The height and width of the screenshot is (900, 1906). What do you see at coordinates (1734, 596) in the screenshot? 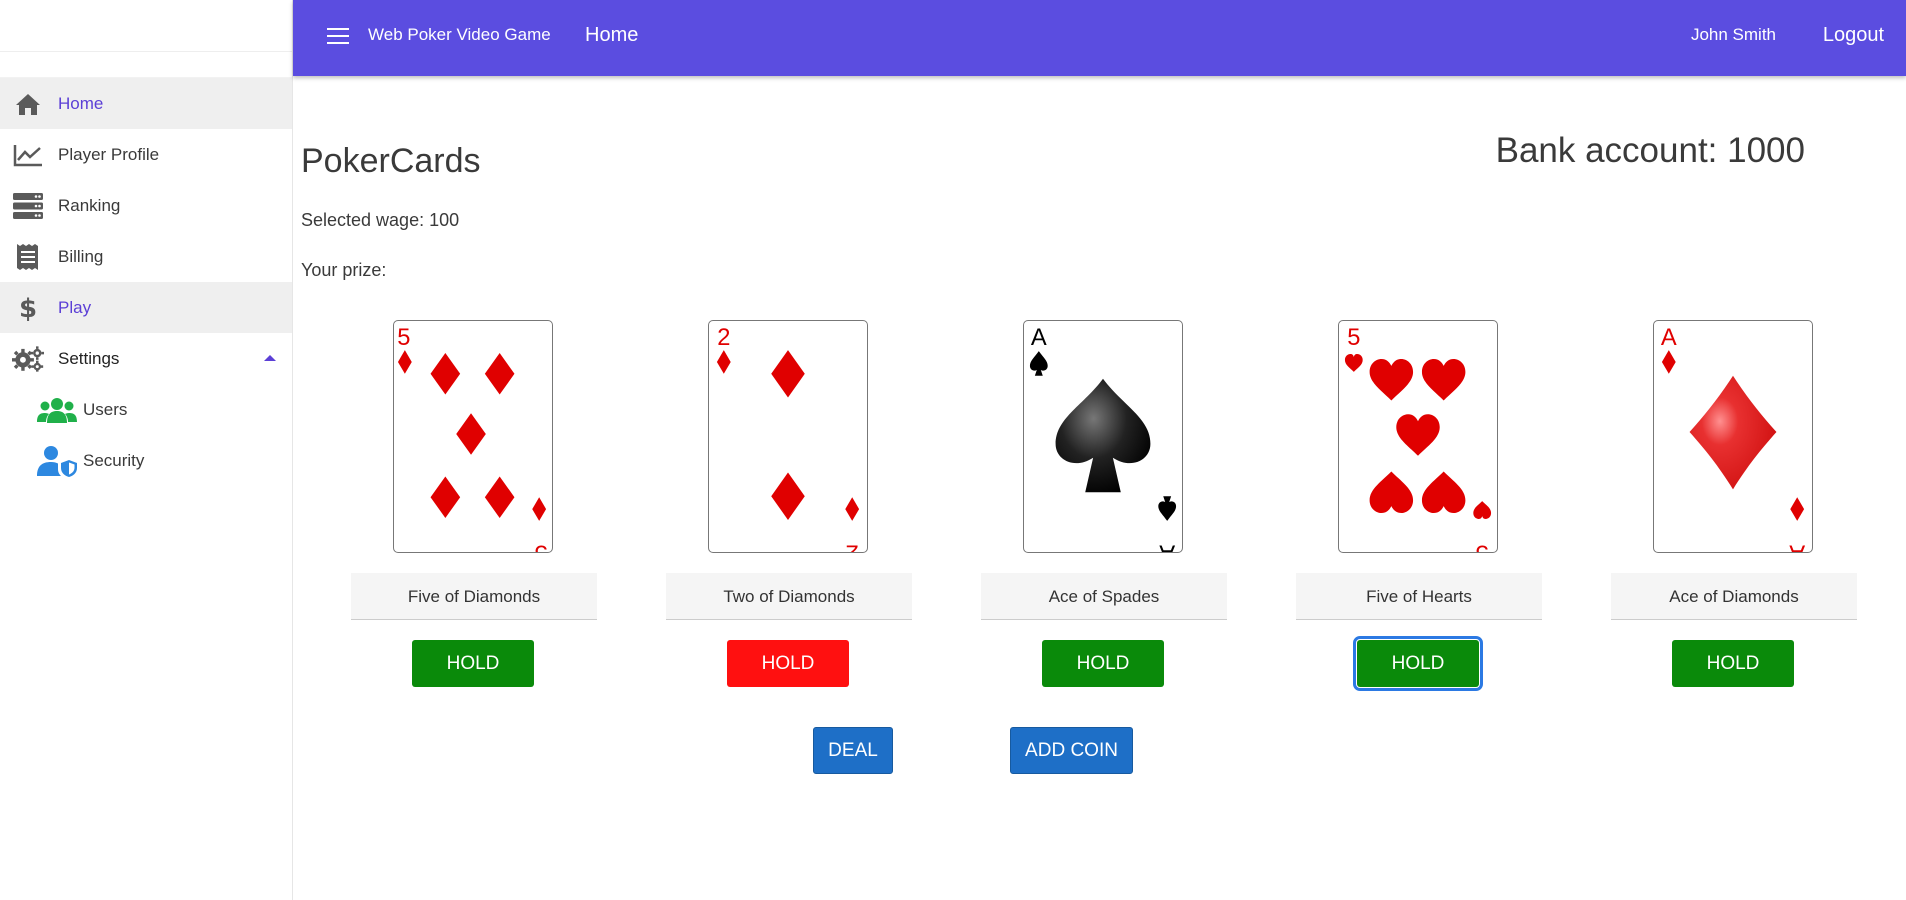
I see `card-name: Ace of Diamonds` at bounding box center [1734, 596].